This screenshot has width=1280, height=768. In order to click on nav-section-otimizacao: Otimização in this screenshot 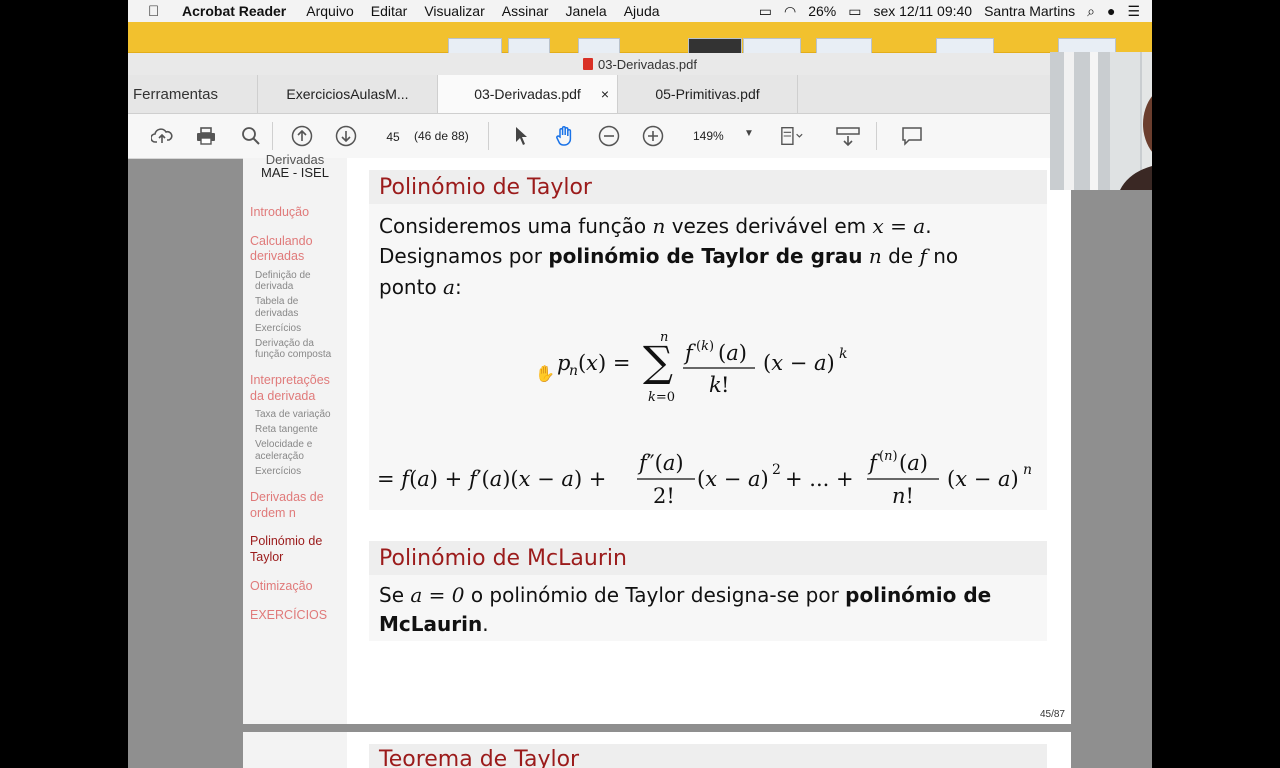, I will do `click(297, 586)`.